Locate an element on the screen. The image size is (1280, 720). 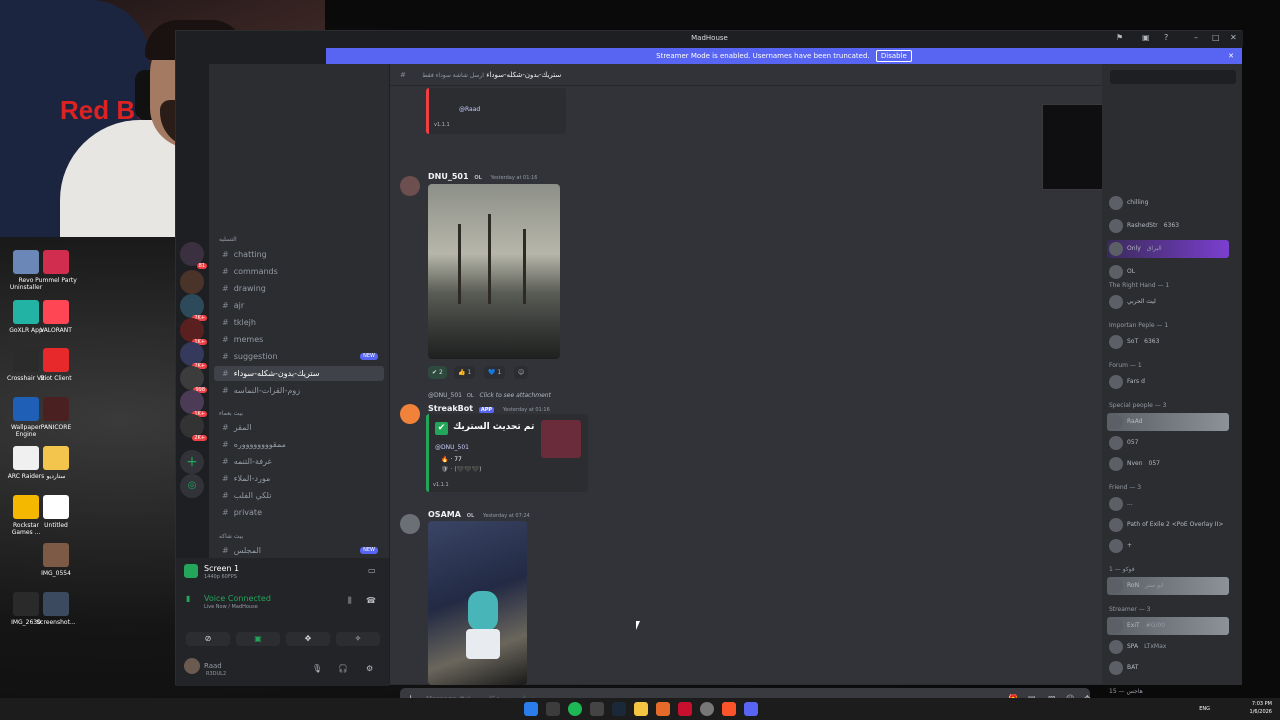
microphone-icon: 🎙 is located at coordinates (317, 668).